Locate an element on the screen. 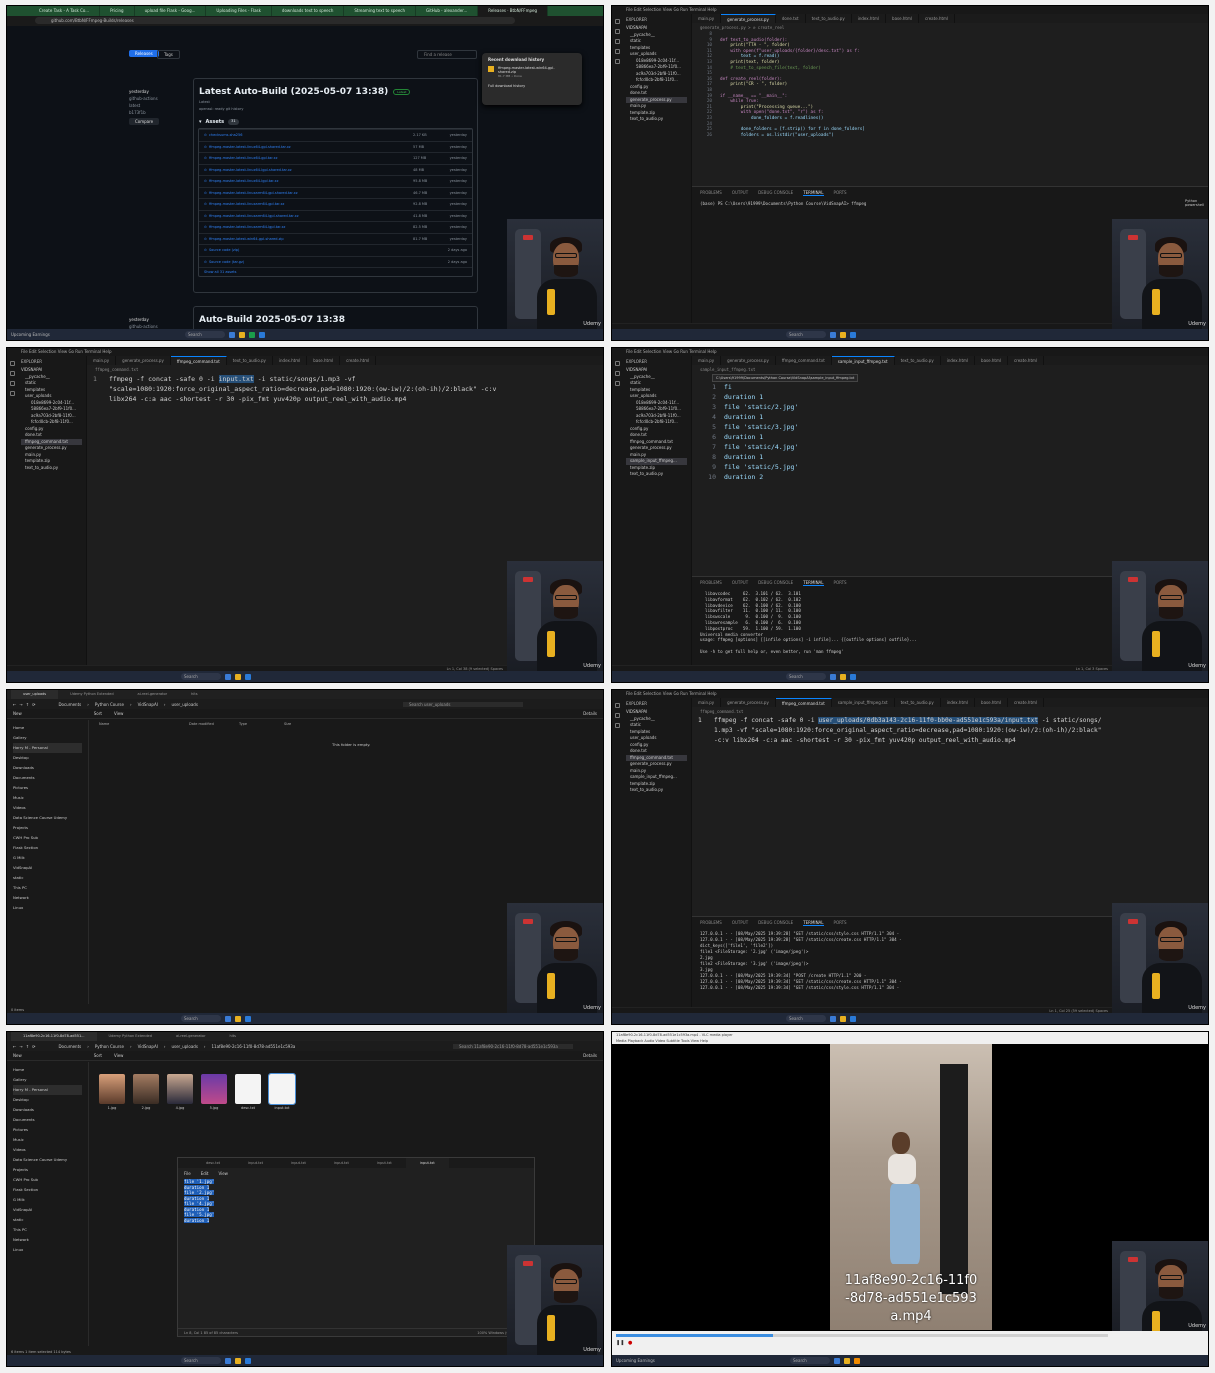 The height and width of the screenshot is (1373, 1215). release-commit: b173f1b is located at coordinates (144, 112).